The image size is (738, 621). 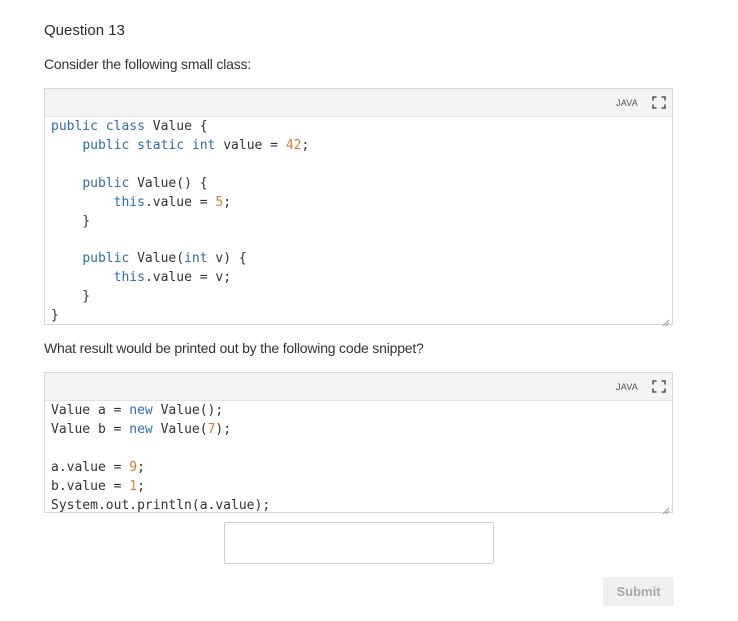 What do you see at coordinates (359, 543) in the screenshot?
I see `answer-input` at bounding box center [359, 543].